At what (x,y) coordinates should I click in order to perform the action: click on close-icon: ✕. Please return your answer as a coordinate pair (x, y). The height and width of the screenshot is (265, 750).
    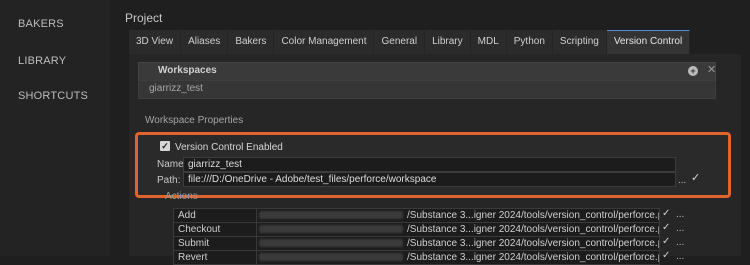
    Looking at the image, I should click on (711, 69).